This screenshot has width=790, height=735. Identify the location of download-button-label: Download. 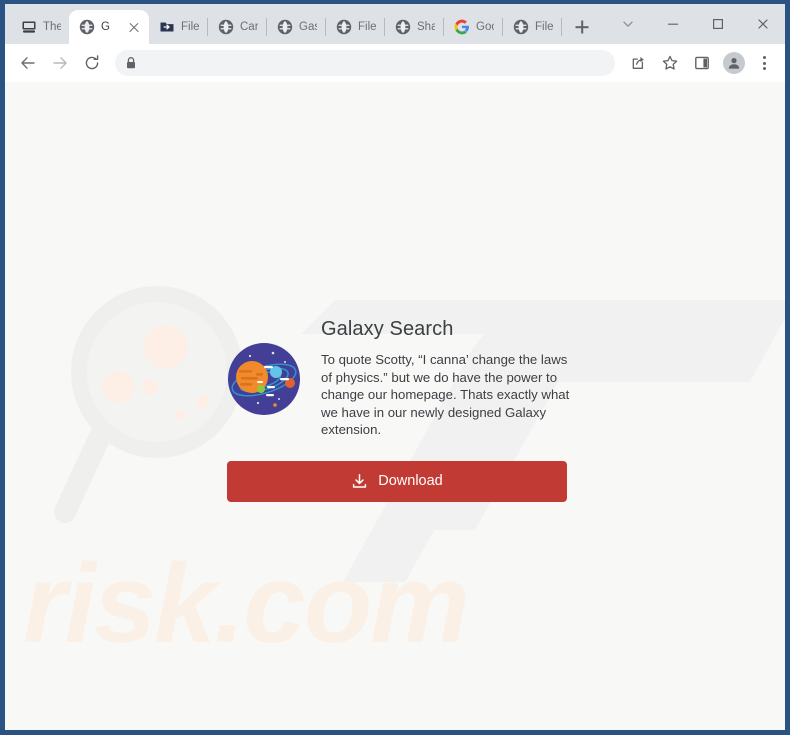
(410, 481).